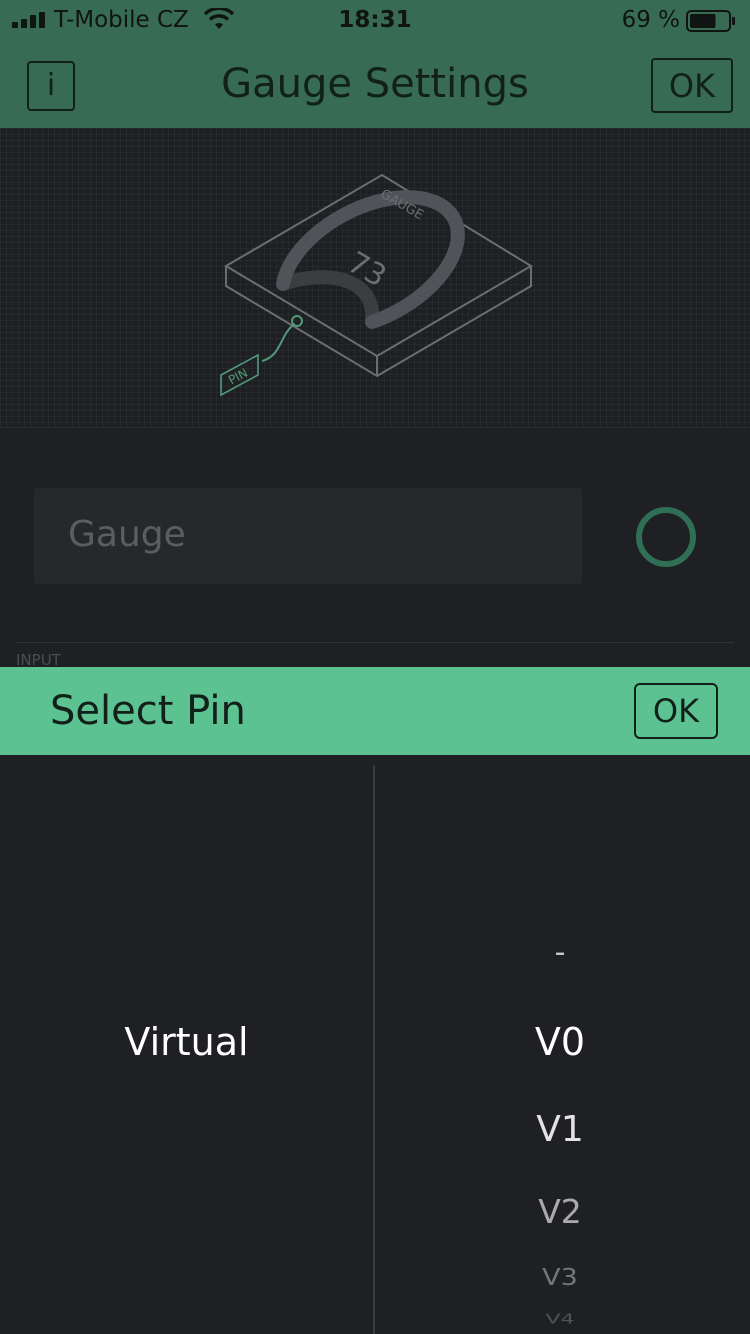 The width and height of the screenshot is (750, 1334). I want to click on pin-option-selected: V0, so click(560, 1042).